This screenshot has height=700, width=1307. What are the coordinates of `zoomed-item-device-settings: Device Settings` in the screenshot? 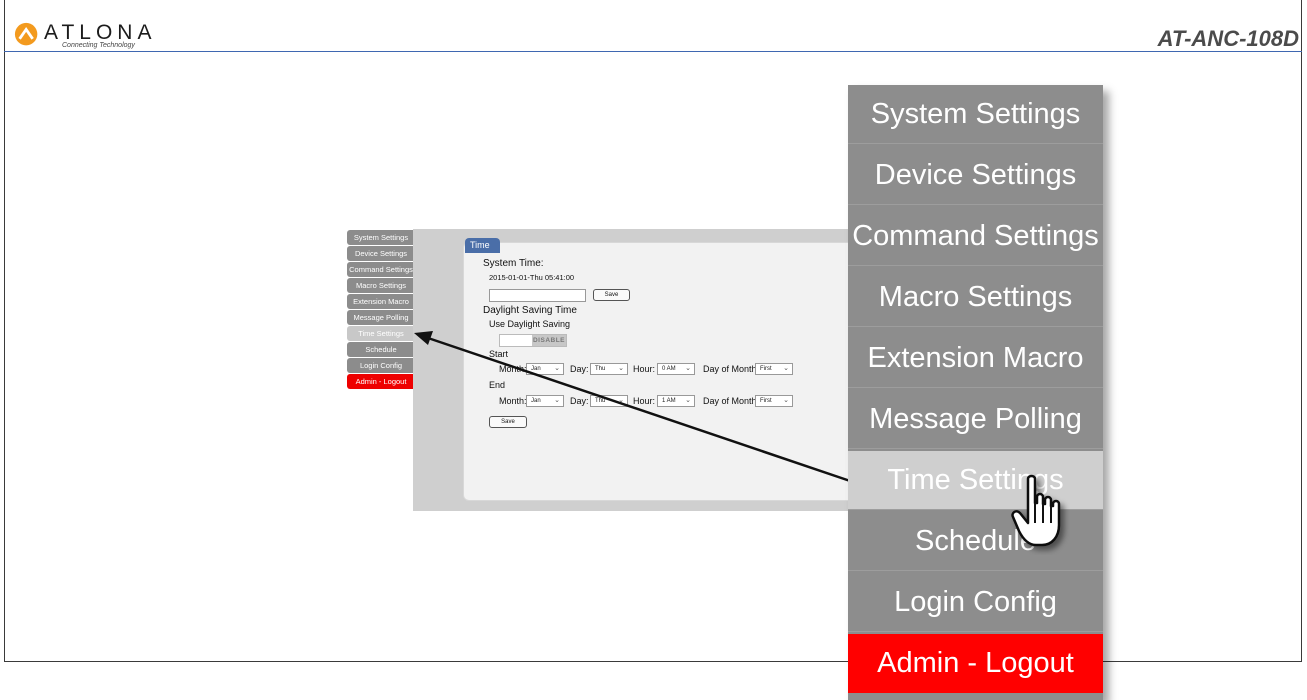 It's located at (975, 175).